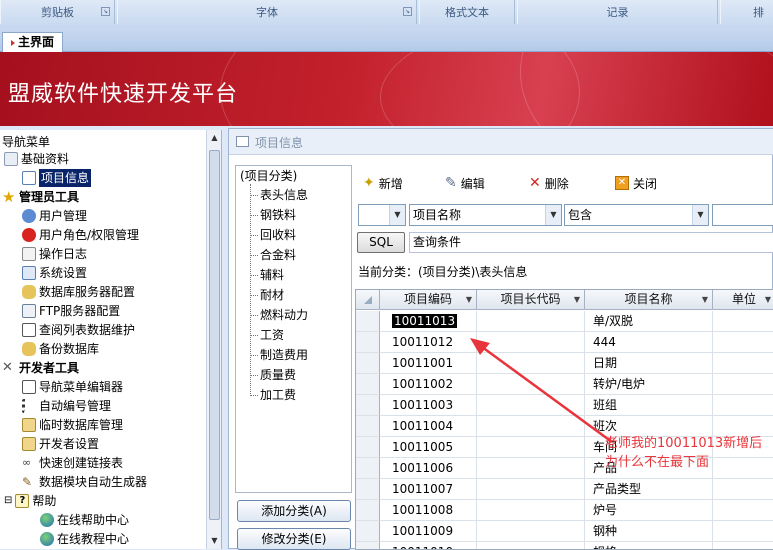  Describe the element at coordinates (684, 453) in the screenshot. I see `annotation-text: 老师我的10011013新增后为什么不在最下面` at that location.